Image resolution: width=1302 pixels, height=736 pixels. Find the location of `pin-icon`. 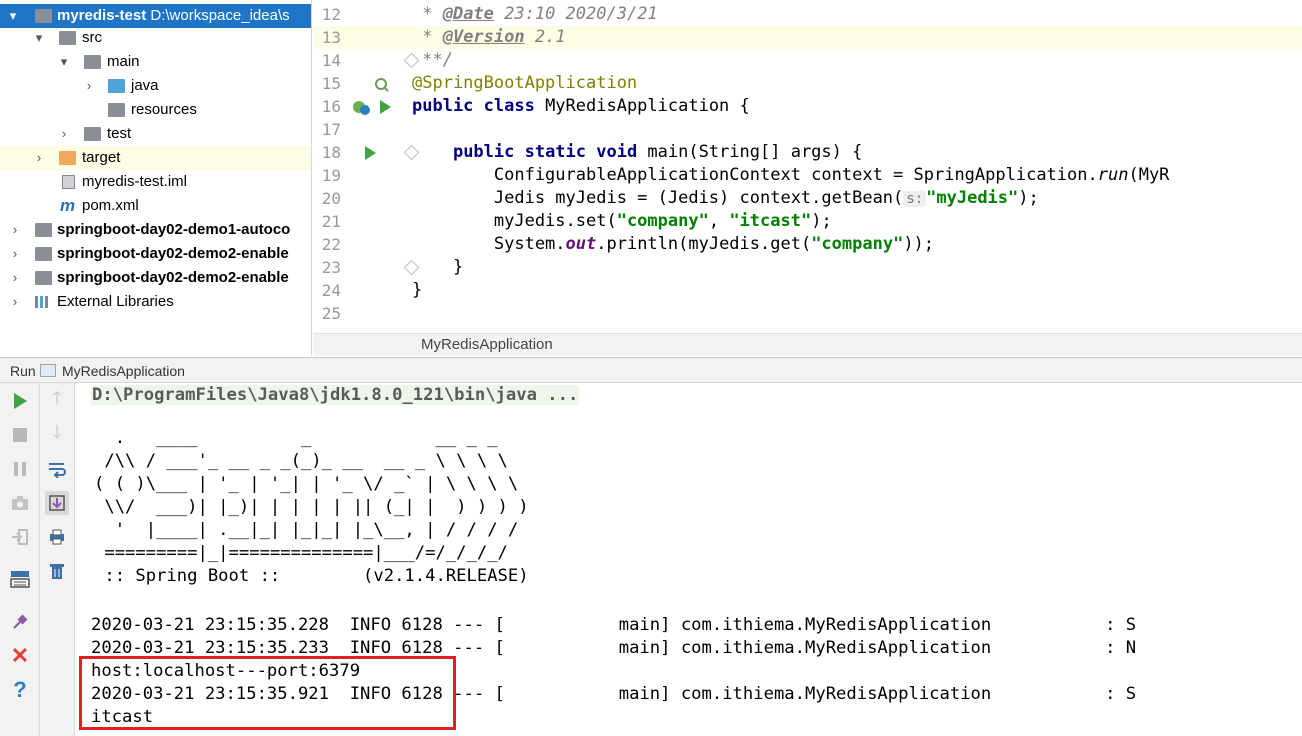

pin-icon is located at coordinates (20, 621).